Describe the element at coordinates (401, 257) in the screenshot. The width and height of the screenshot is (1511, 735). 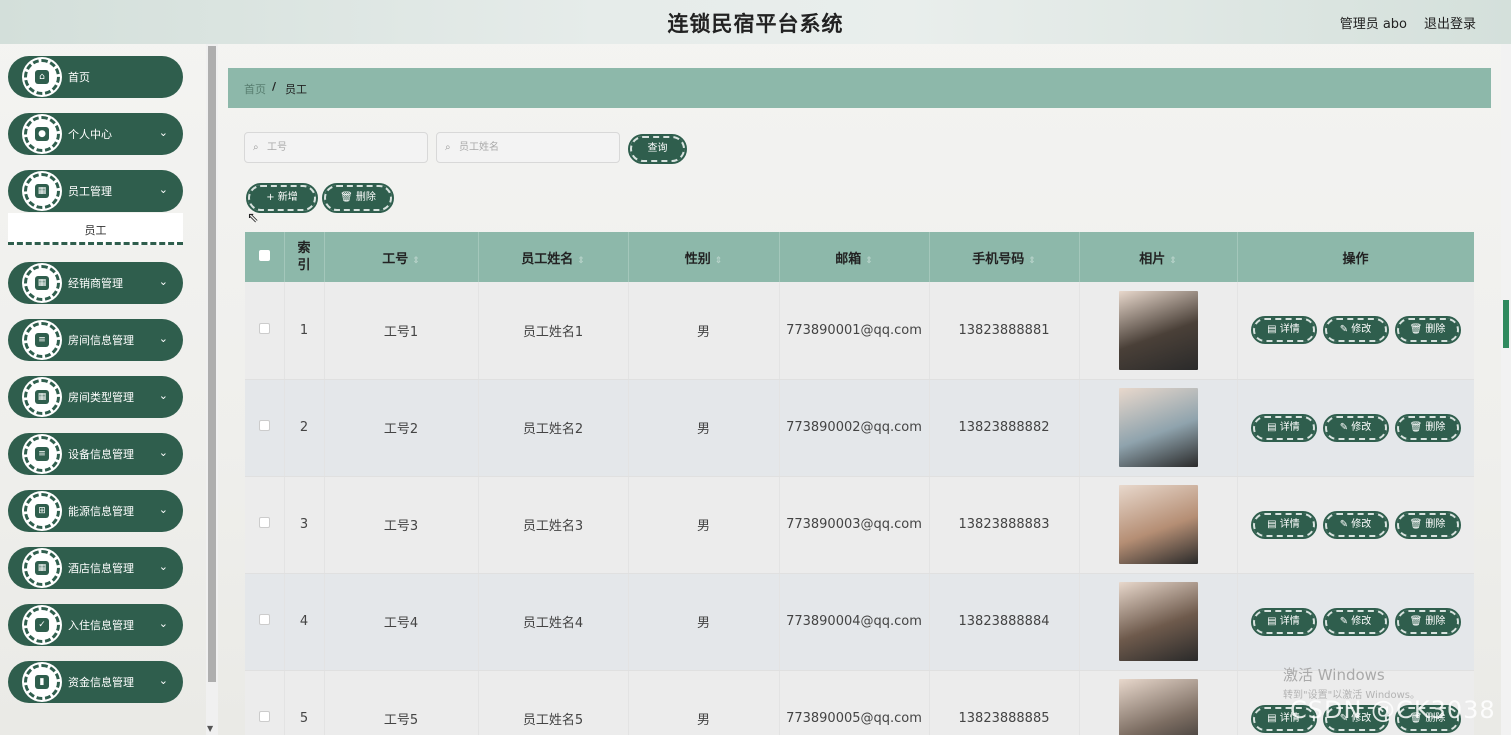
I see `header-employee-id: 工号 ⇕` at that location.